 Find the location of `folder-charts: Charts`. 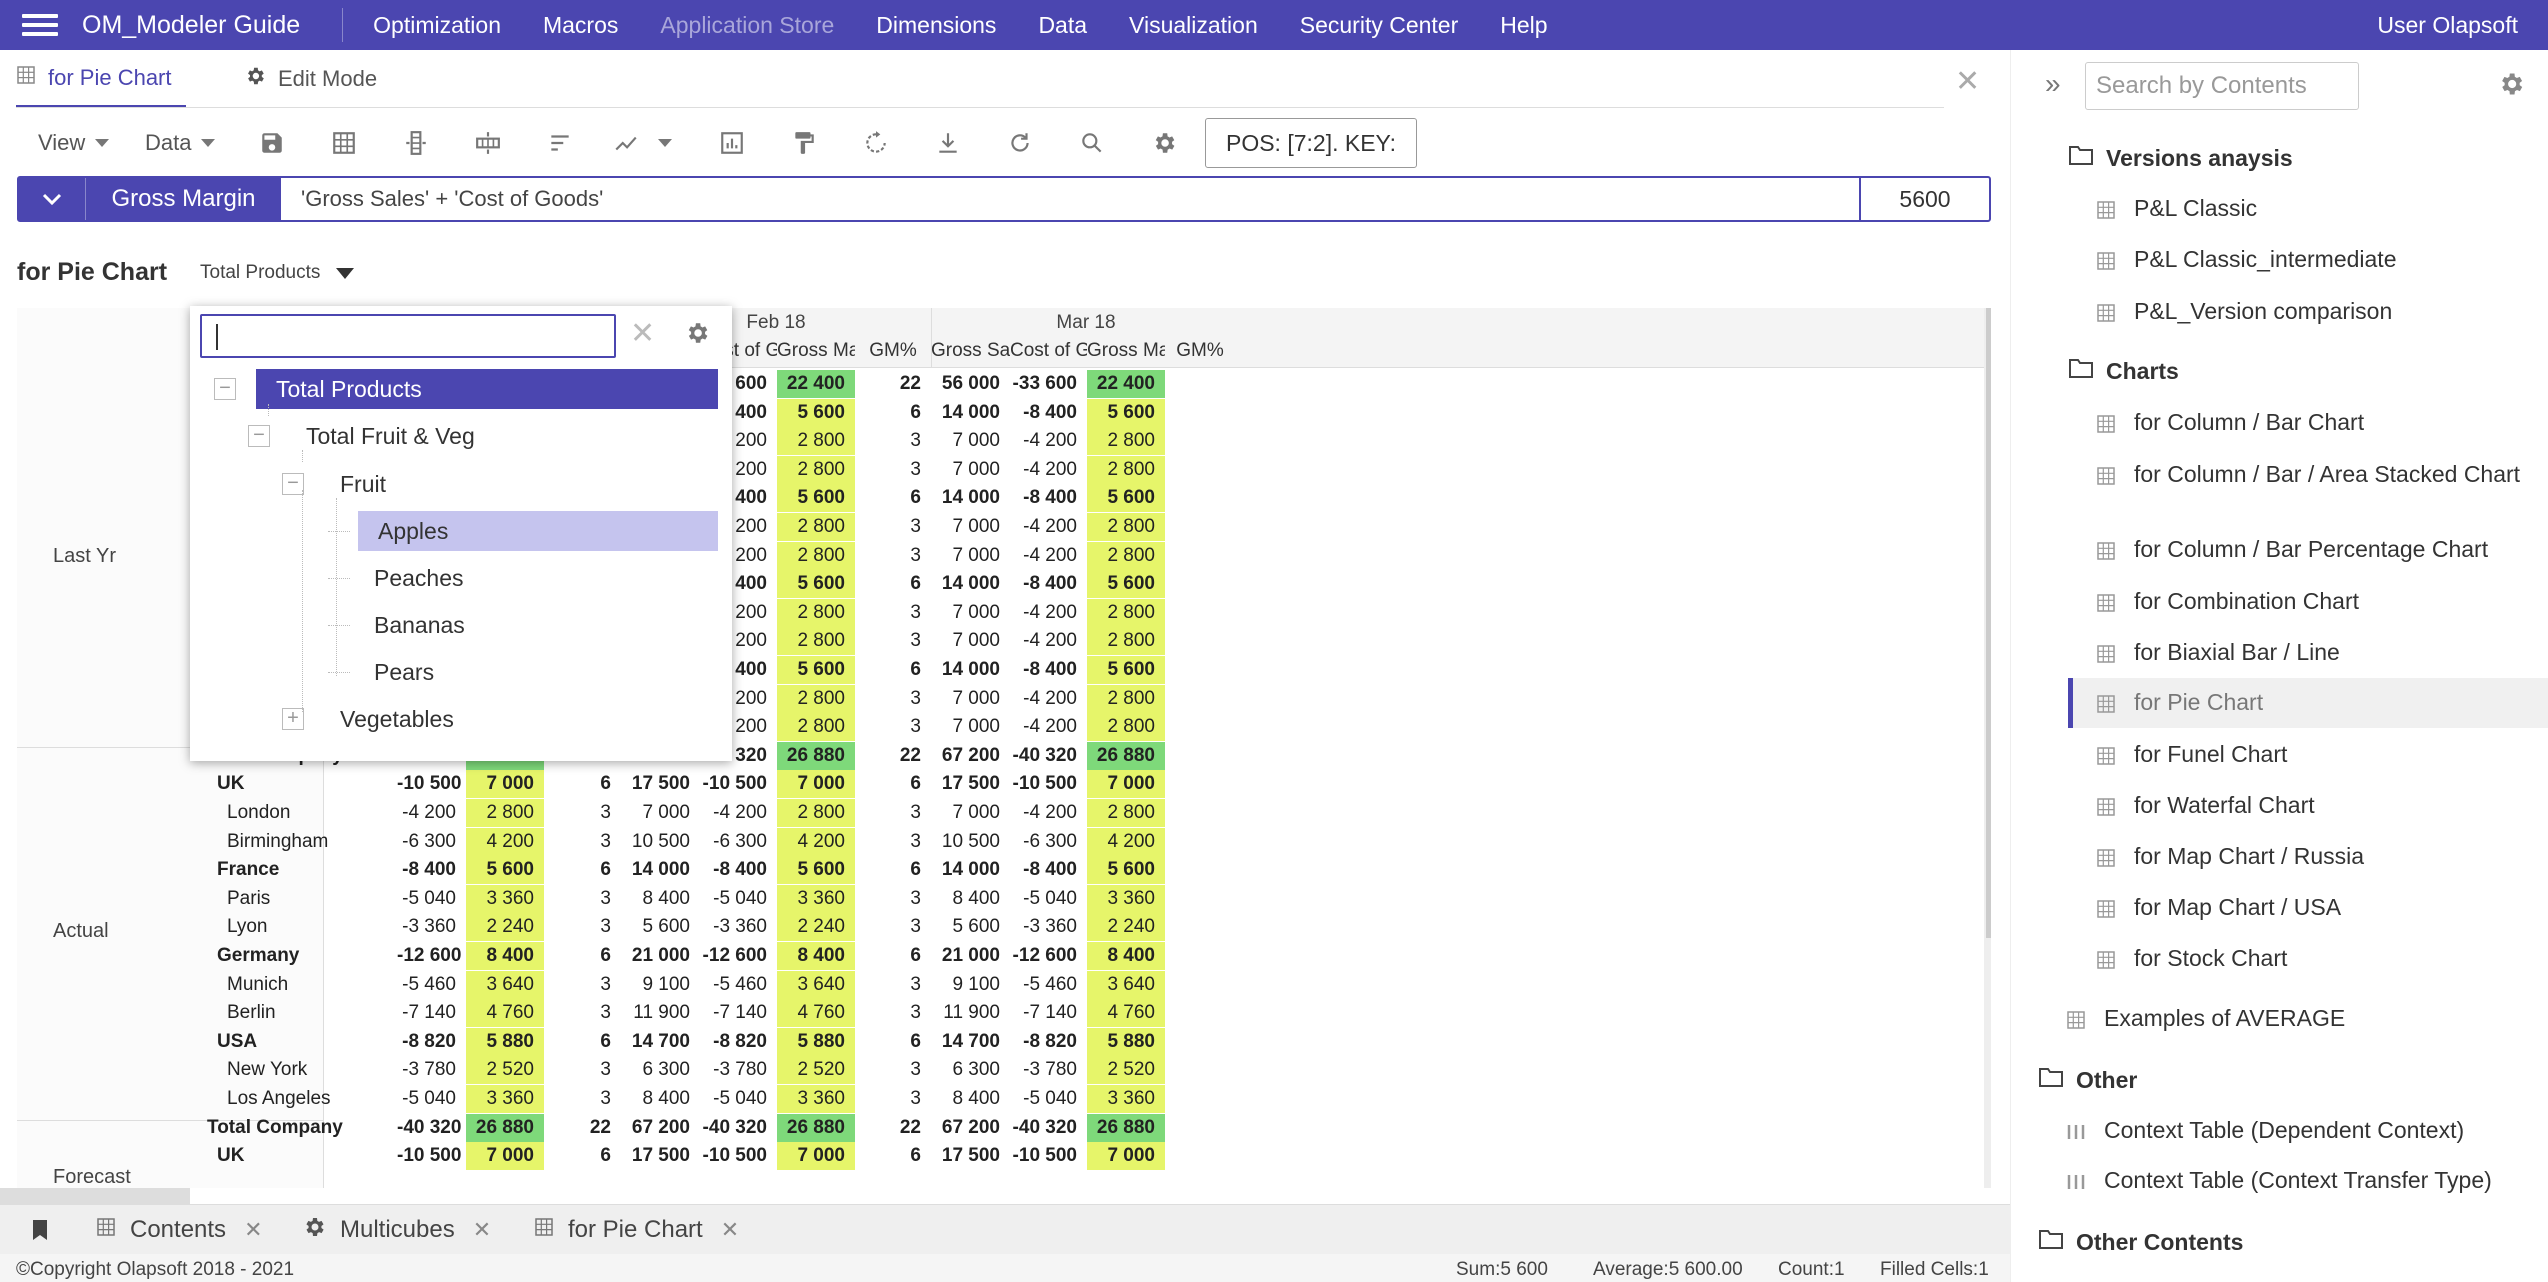

folder-charts: Charts is located at coordinates (2123, 371).